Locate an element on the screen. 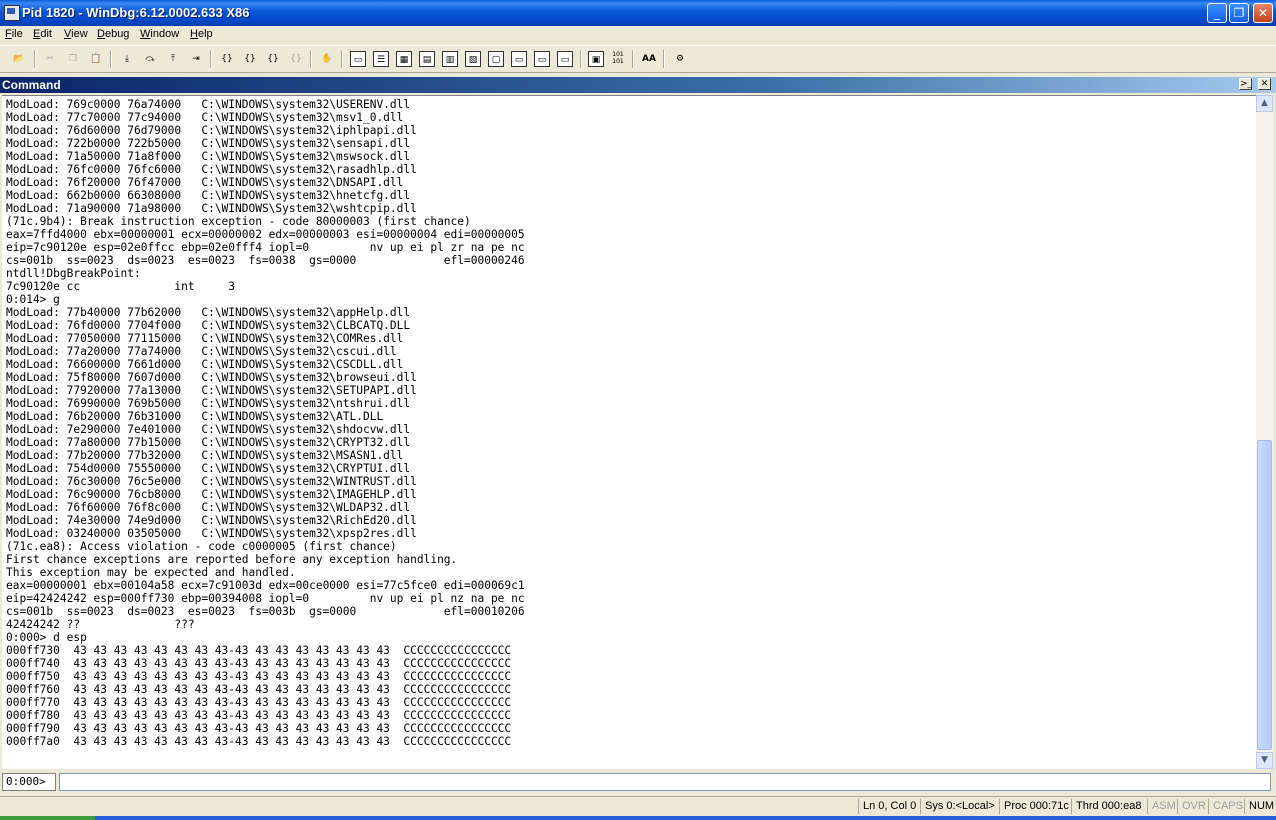  menu-edit: Edit is located at coordinates (42, 34).